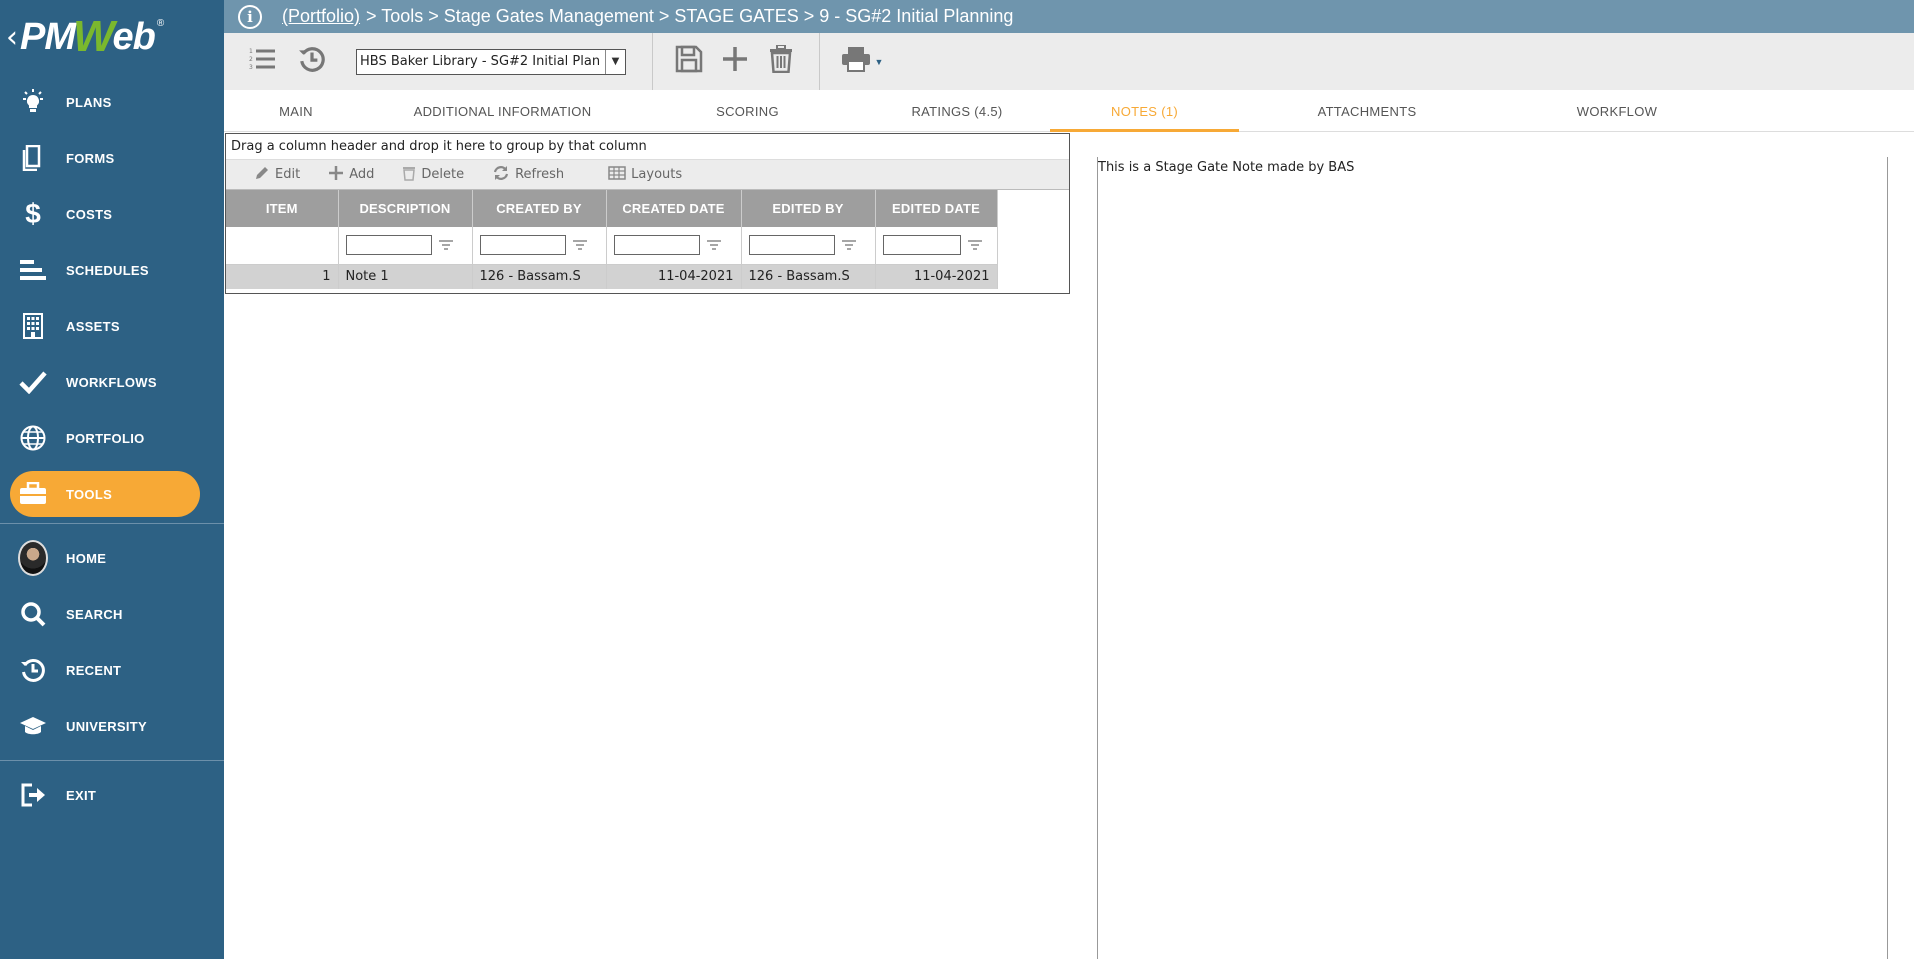 The height and width of the screenshot is (959, 1914). I want to click on filter-input-created-date, so click(656, 245).